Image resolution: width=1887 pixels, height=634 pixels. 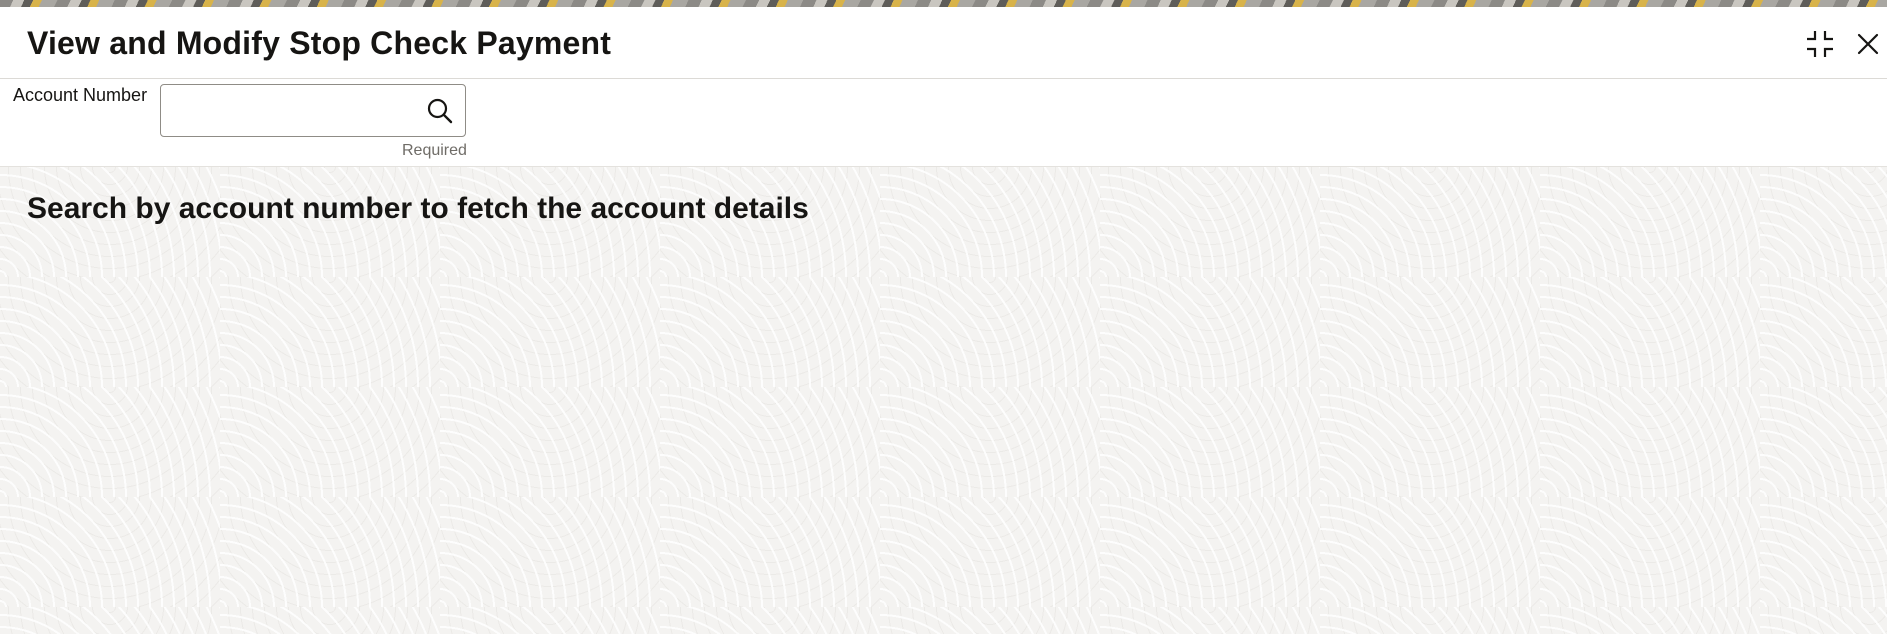 What do you see at coordinates (943, 123) in the screenshot?
I see `search-form: Account Number Required` at bounding box center [943, 123].